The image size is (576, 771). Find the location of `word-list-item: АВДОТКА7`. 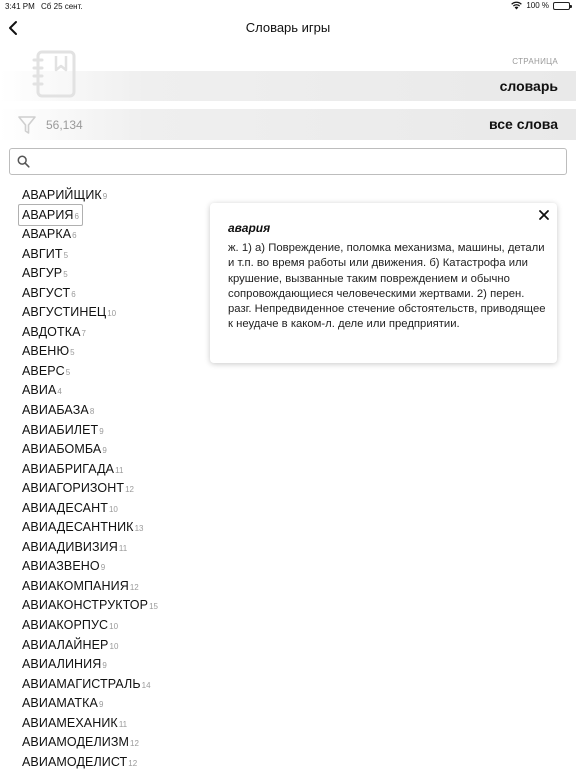

word-list-item: АВДОТКА7 is located at coordinates (118, 330).